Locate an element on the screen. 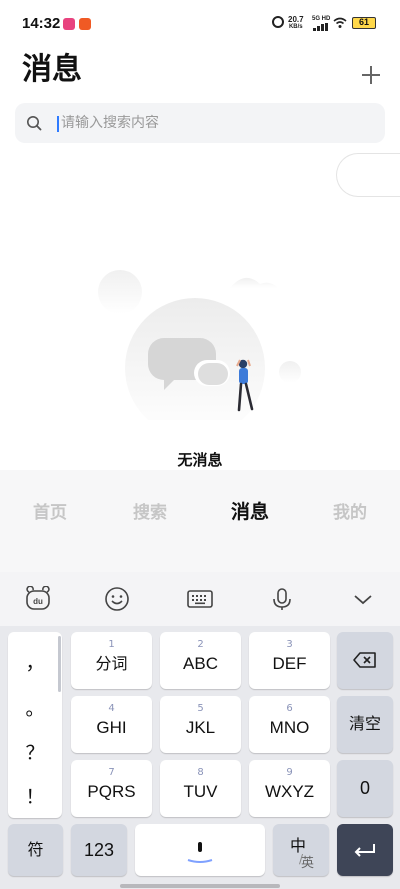  key-7: 7 PQRS is located at coordinates (111, 788).